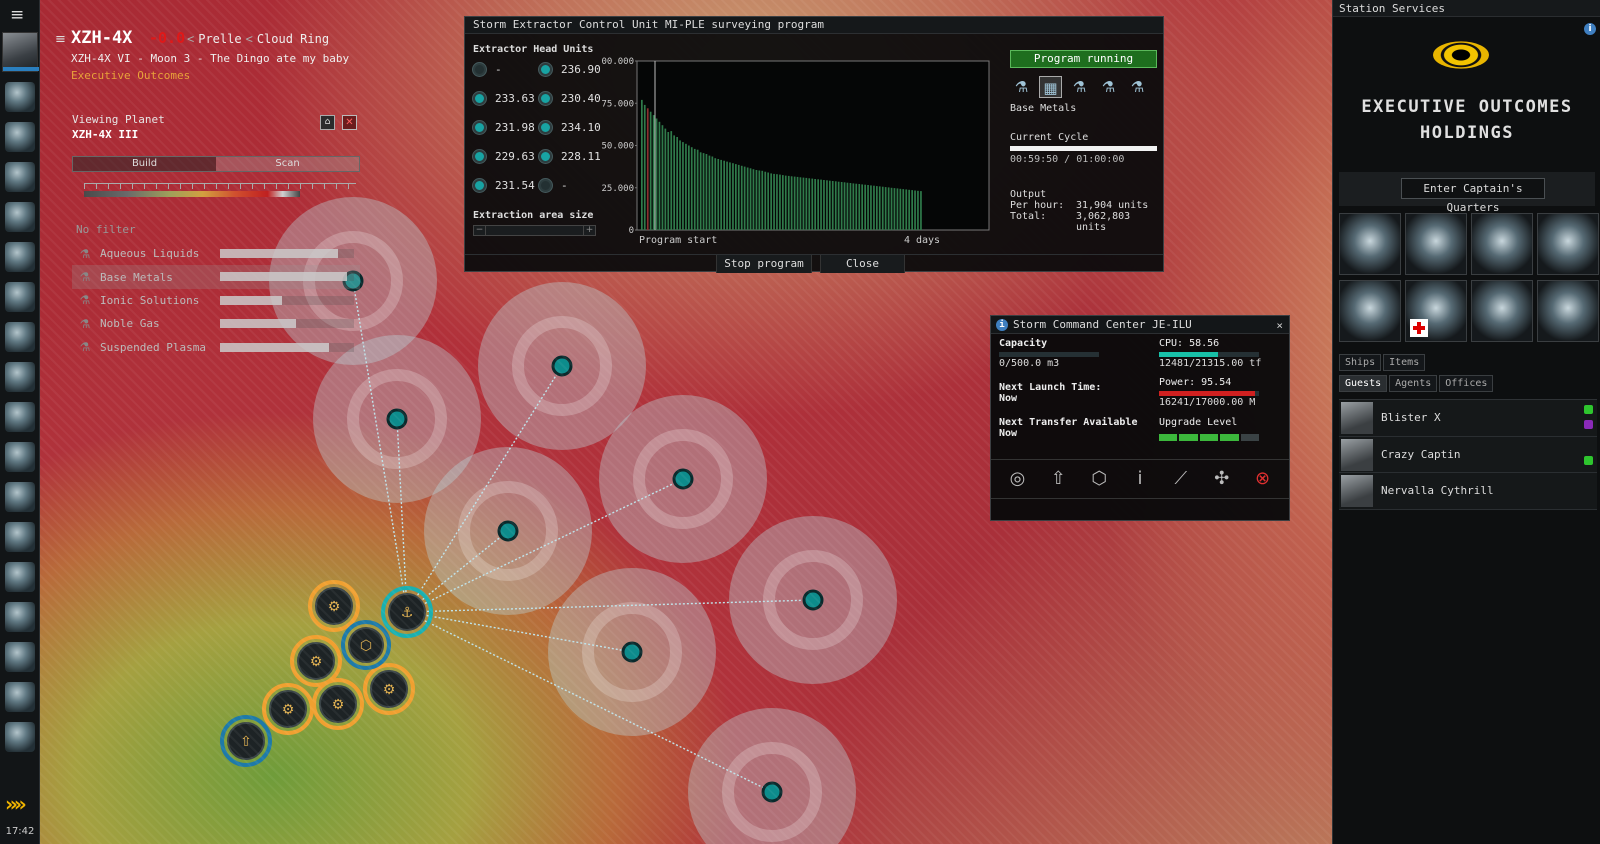  I want to click on resource-row: ⚗ Ionic Solutions, so click(216, 300).